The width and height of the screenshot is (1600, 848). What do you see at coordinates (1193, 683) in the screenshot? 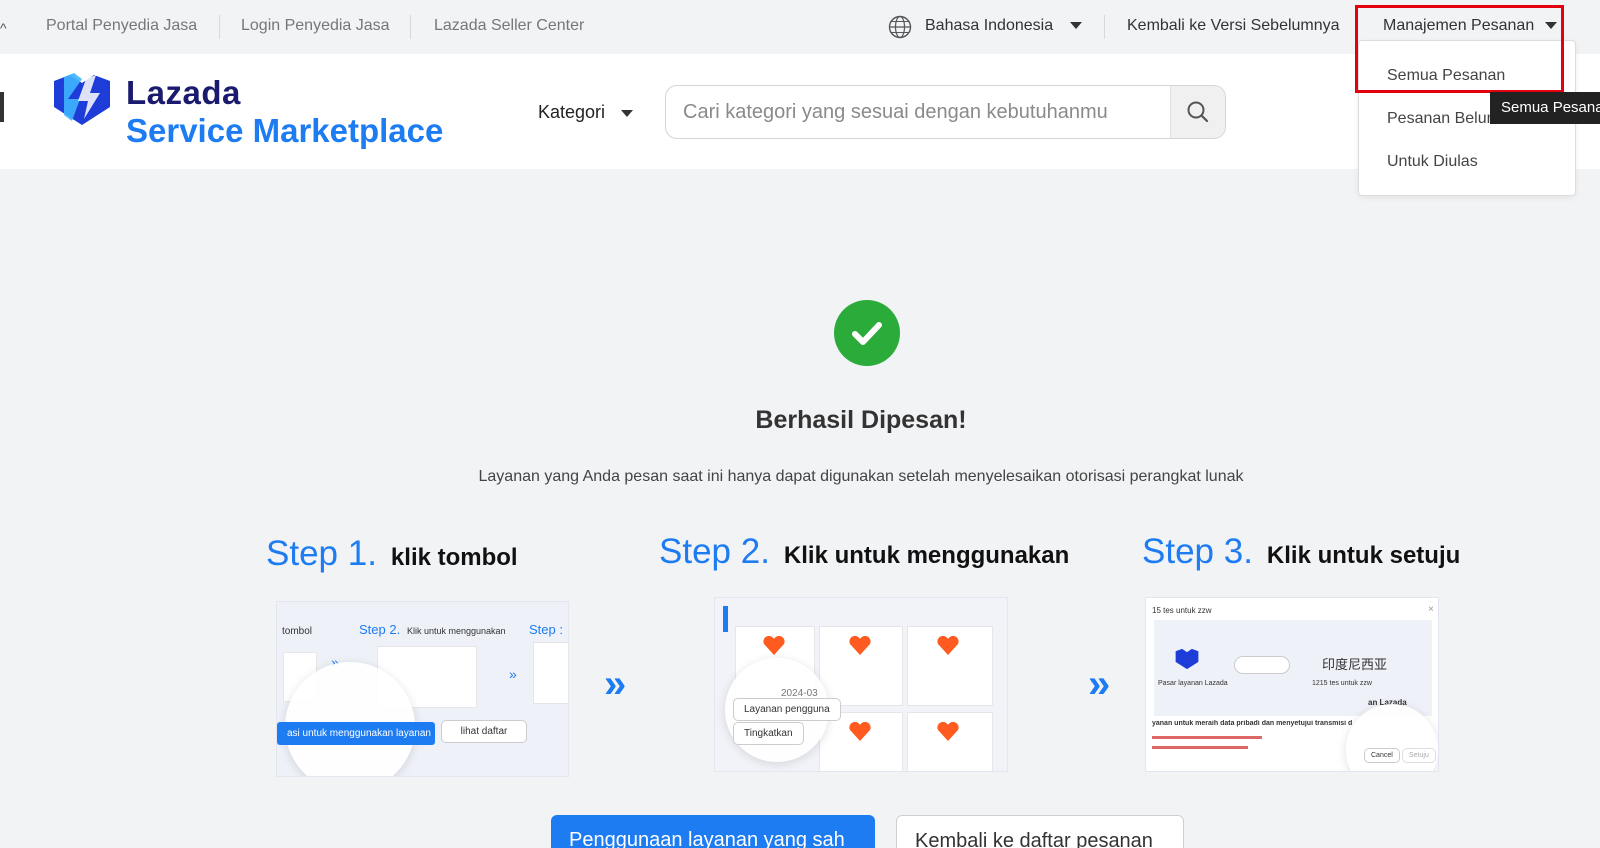
I see `mini-text: Pasar layanan Lazada` at bounding box center [1193, 683].